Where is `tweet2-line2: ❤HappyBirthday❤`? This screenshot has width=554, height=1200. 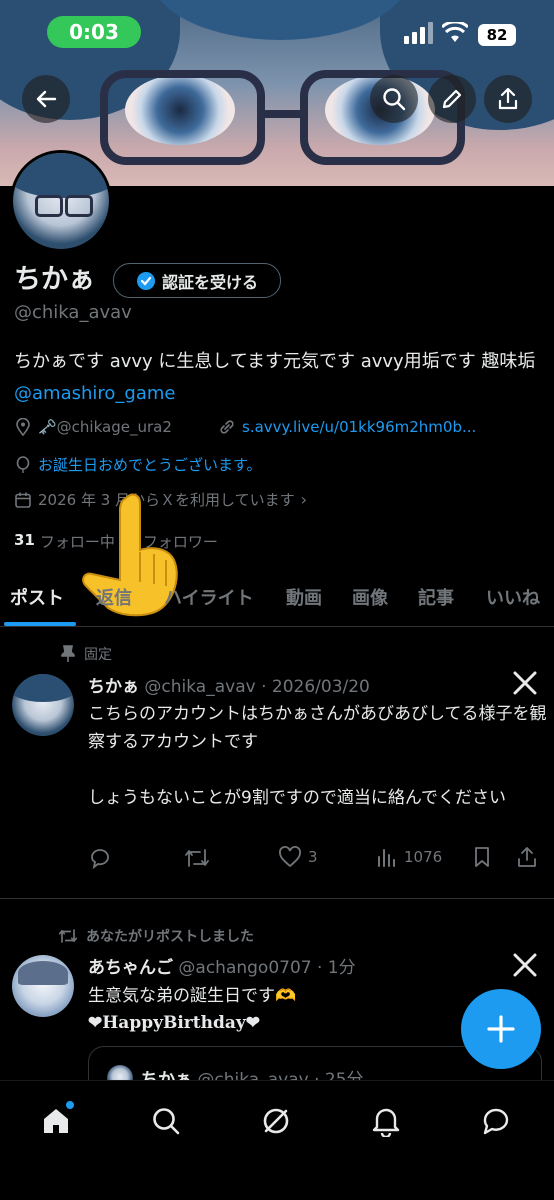
tweet2-line2: ❤HappyBirthday❤ is located at coordinates (174, 1023).